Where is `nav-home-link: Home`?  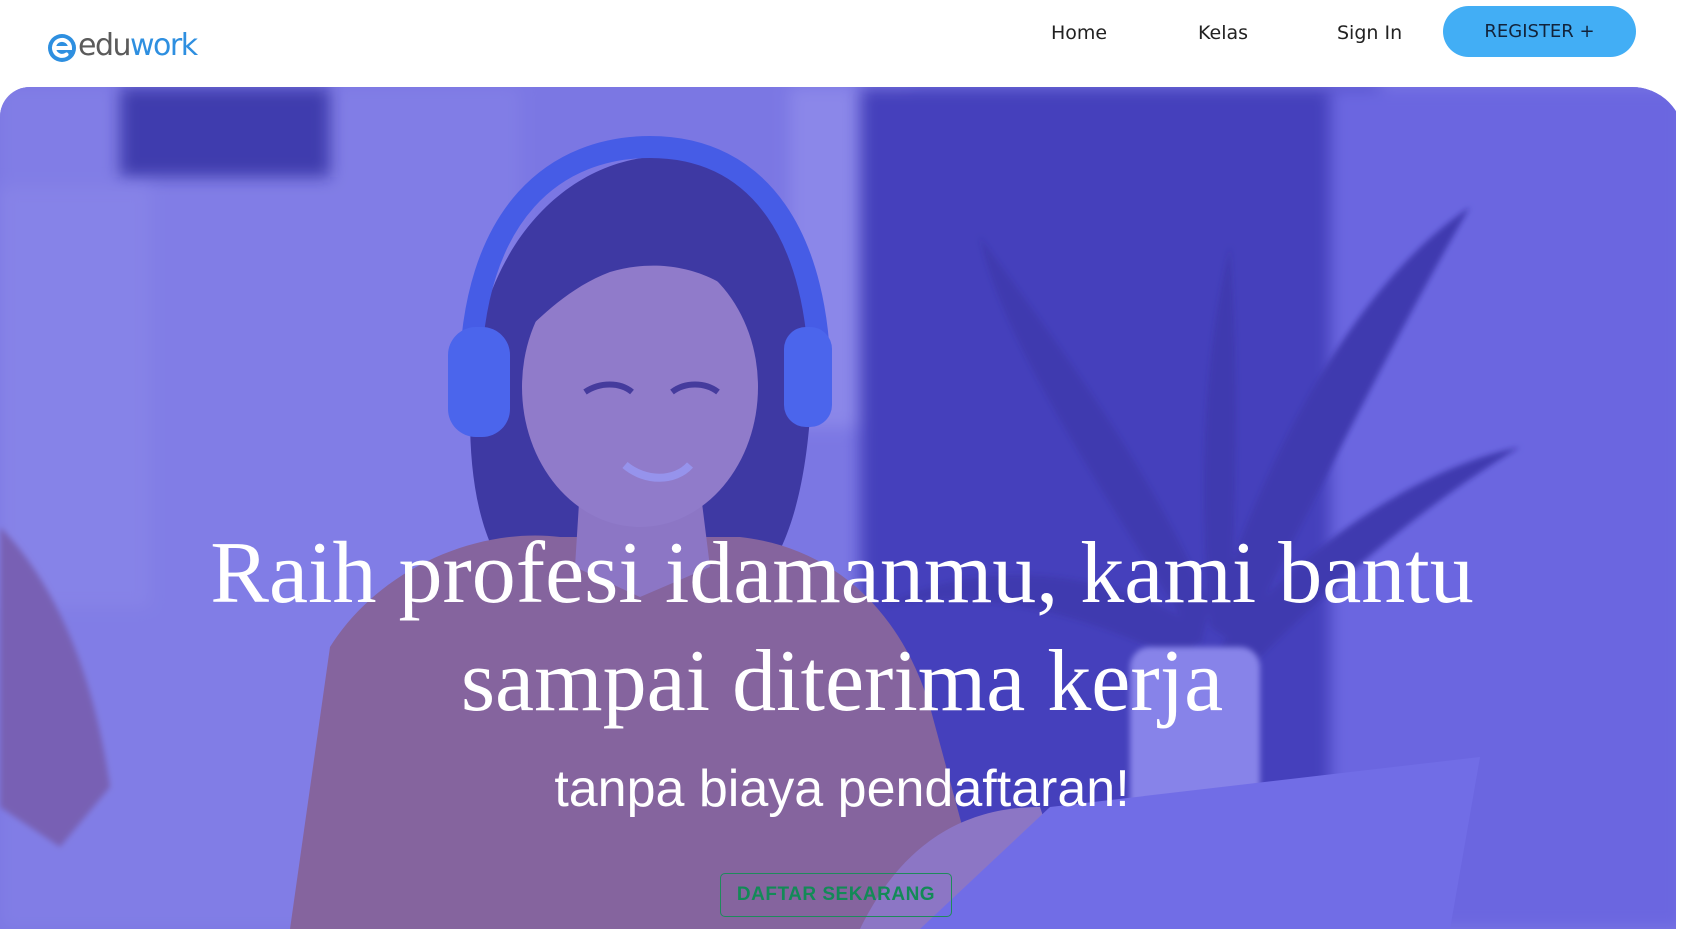 nav-home-link: Home is located at coordinates (1079, 33).